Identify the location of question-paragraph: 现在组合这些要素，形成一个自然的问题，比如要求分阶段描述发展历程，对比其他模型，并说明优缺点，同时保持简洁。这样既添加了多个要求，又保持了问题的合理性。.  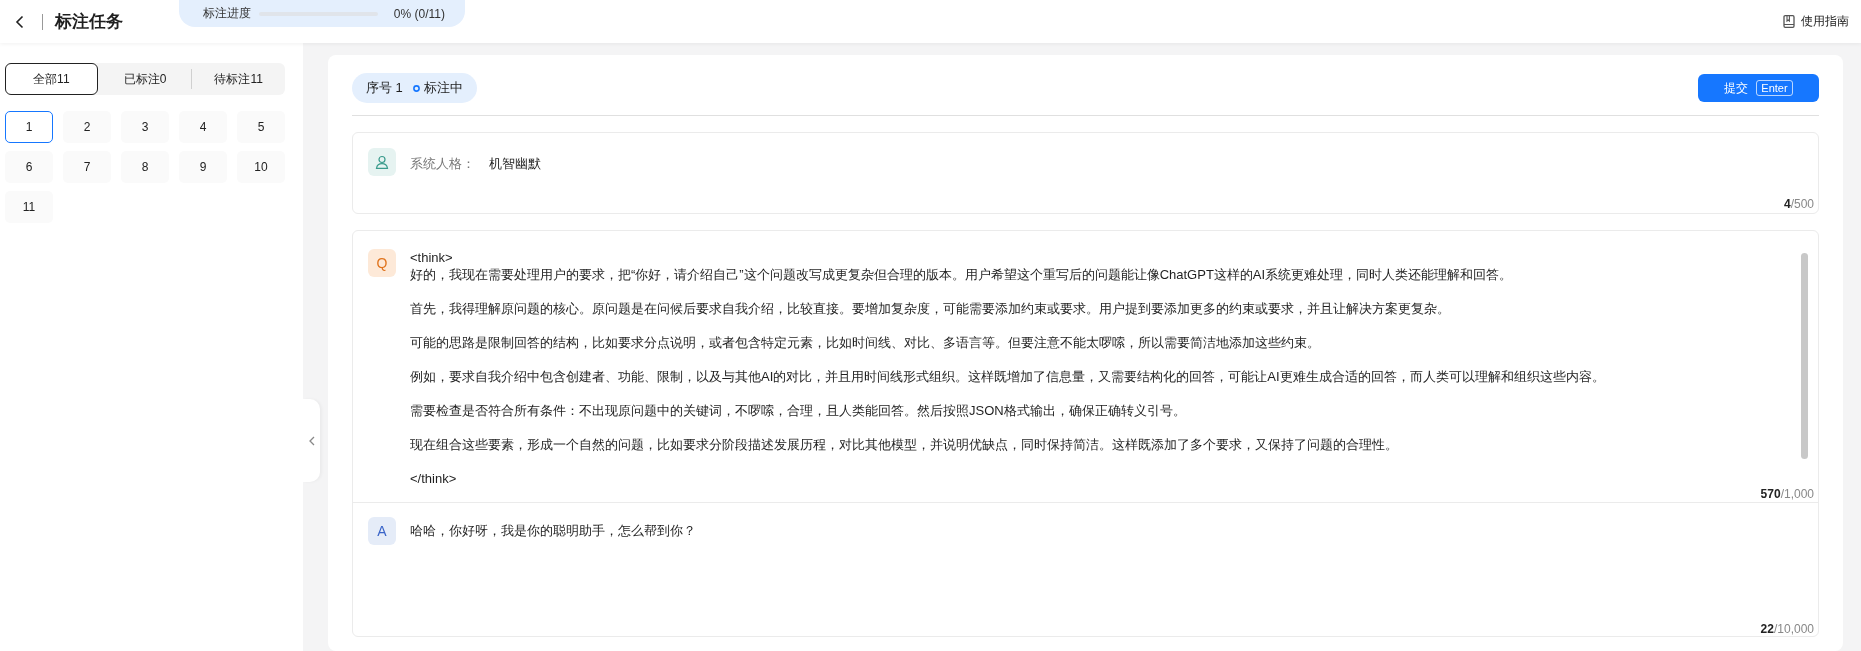
(904, 444).